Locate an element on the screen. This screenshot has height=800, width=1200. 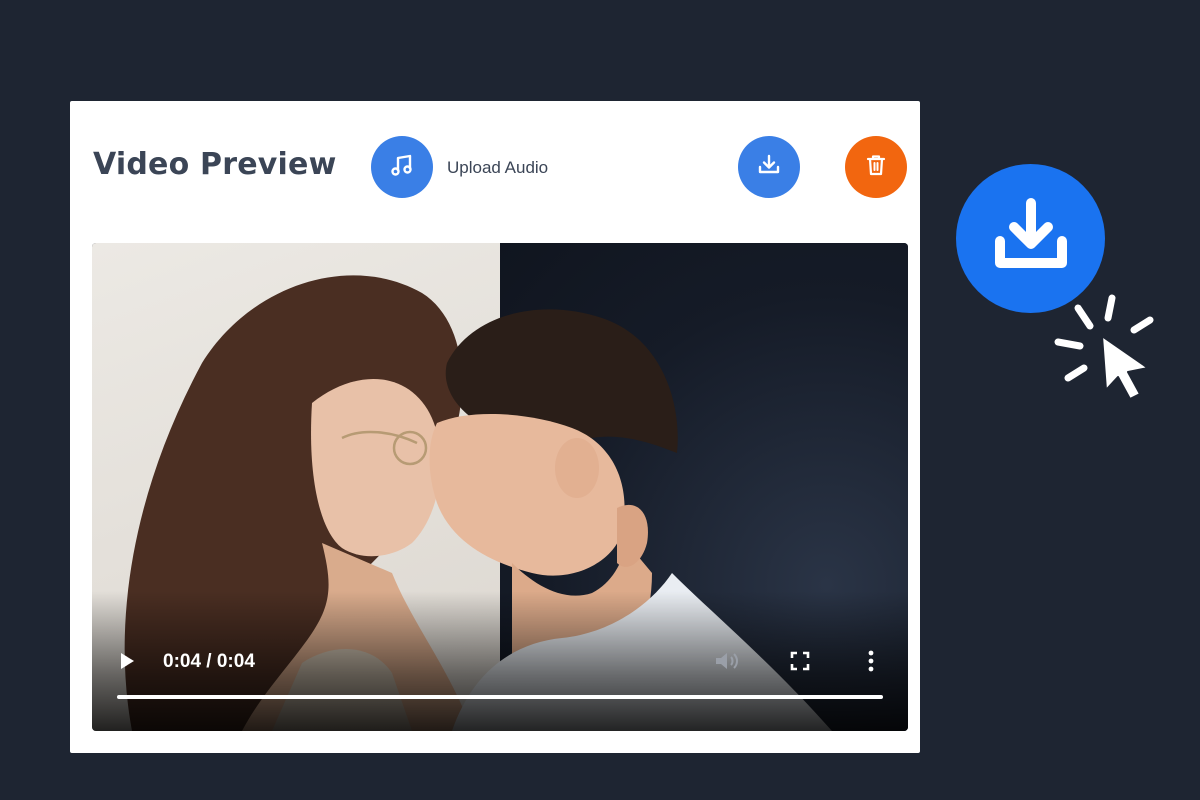
time-display: 0:04 / 0:04 is located at coordinates (209, 661).